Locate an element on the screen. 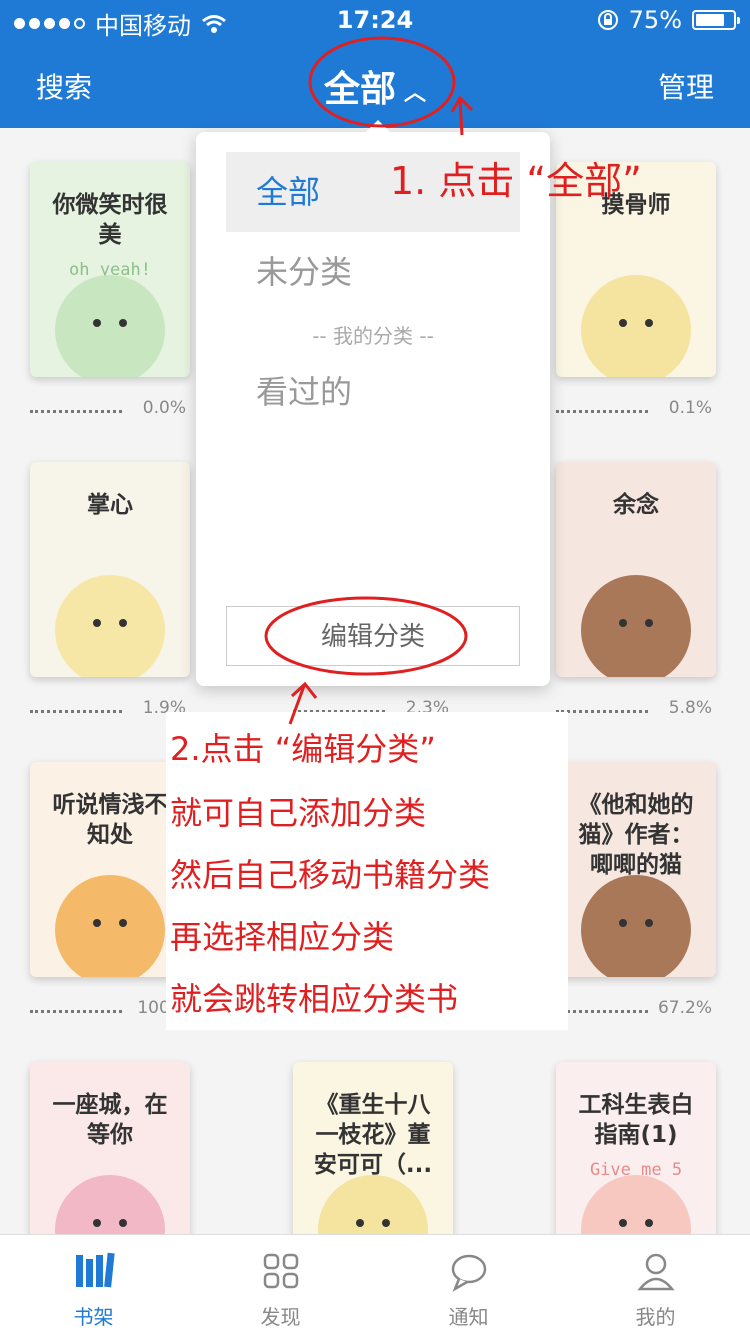  battery-group: 75% is located at coordinates (668, 20).